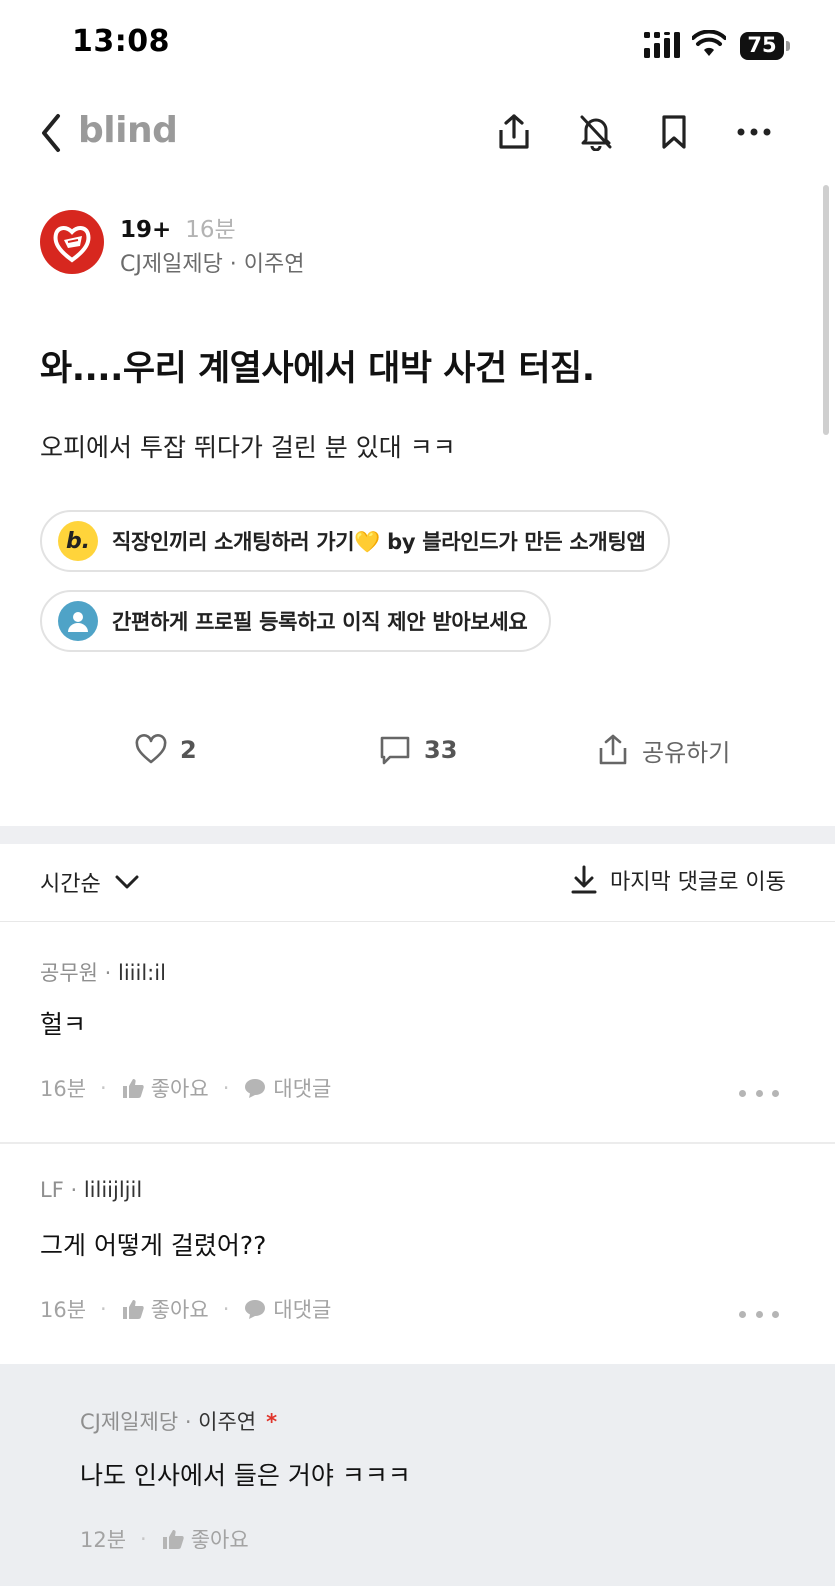 This screenshot has width=835, height=1586. What do you see at coordinates (127, 882) in the screenshot?
I see `chevron-down-icon` at bounding box center [127, 882].